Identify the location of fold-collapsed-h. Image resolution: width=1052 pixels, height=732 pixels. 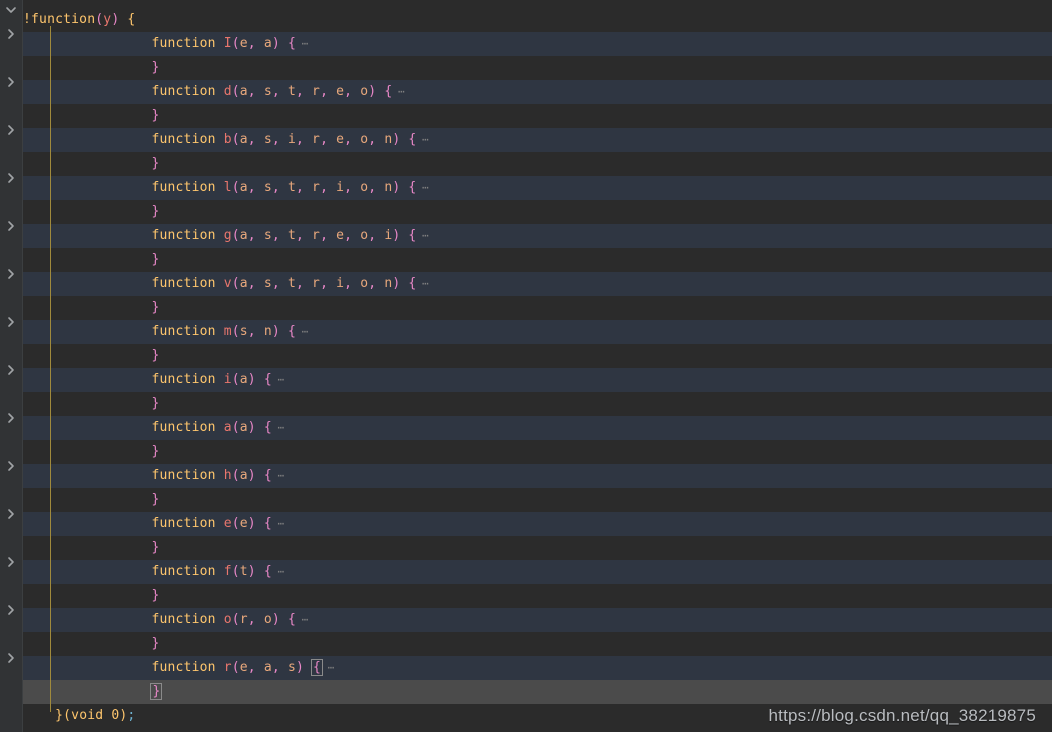
(11, 466).